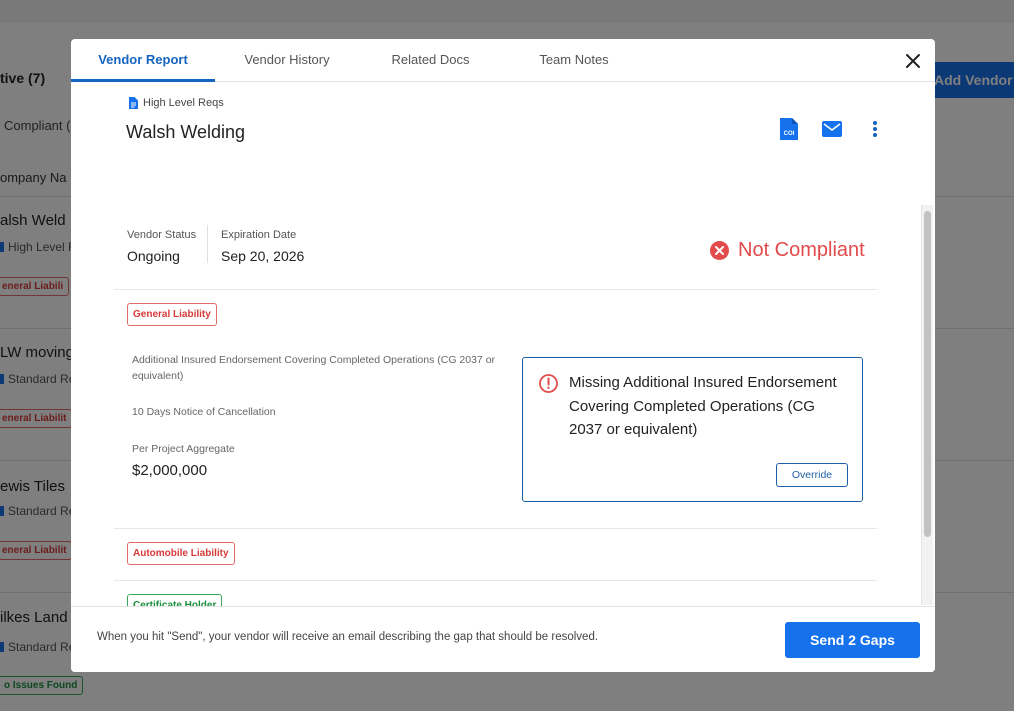 The width and height of the screenshot is (1014, 711). I want to click on requirements-set: High Level Reqs, so click(176, 103).